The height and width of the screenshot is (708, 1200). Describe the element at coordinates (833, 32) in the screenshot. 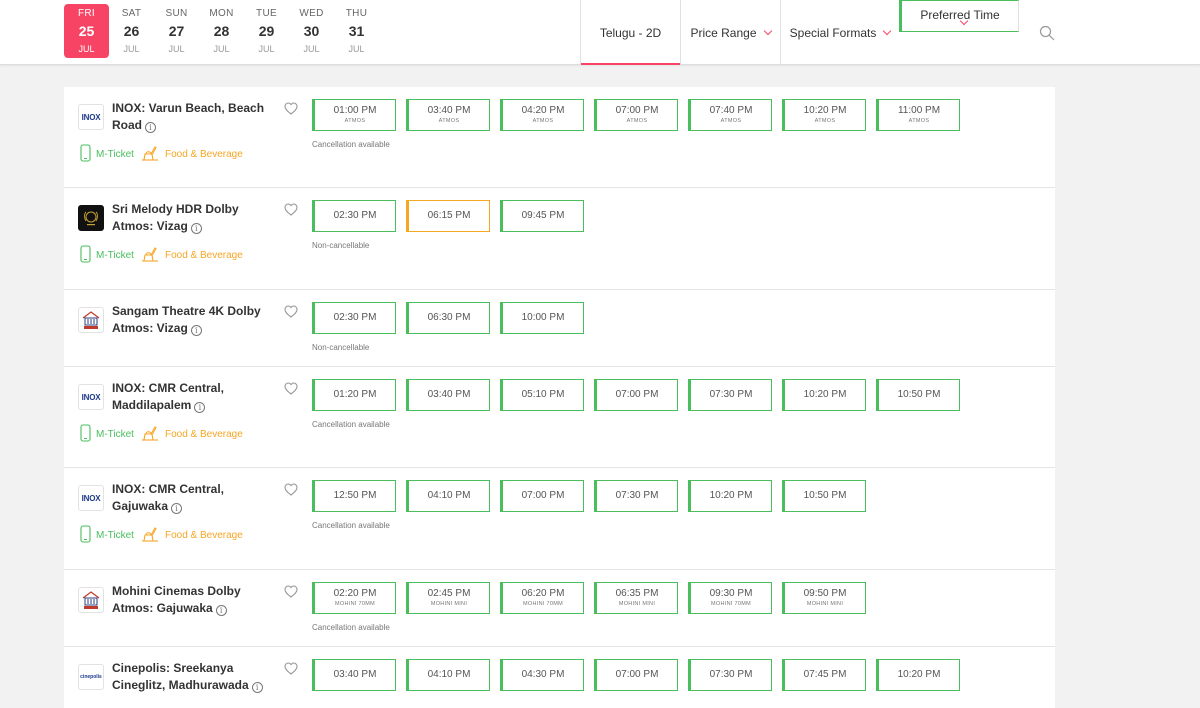

I see `special-formats-label: Special Formats` at that location.